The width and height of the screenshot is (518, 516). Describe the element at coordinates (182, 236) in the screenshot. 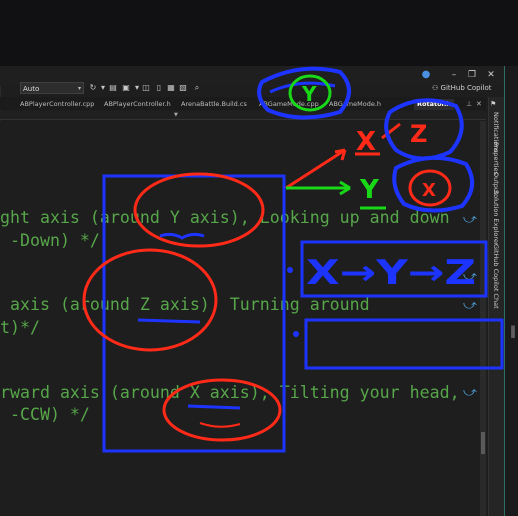

I see `blue-underline-y` at that location.